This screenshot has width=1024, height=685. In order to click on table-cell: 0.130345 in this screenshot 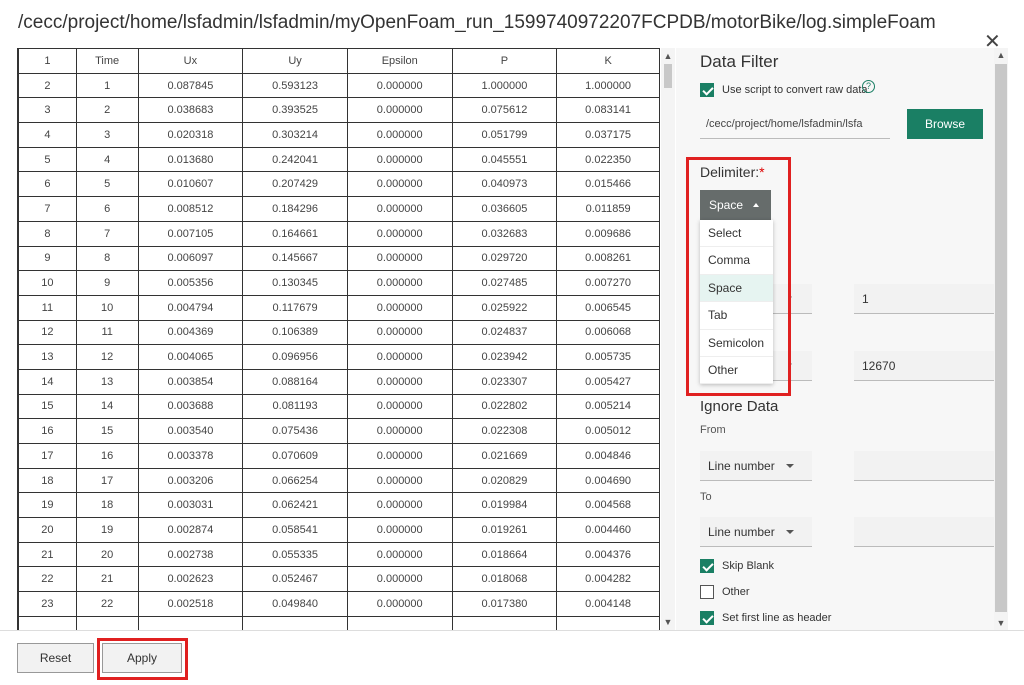, I will do `click(295, 283)`.